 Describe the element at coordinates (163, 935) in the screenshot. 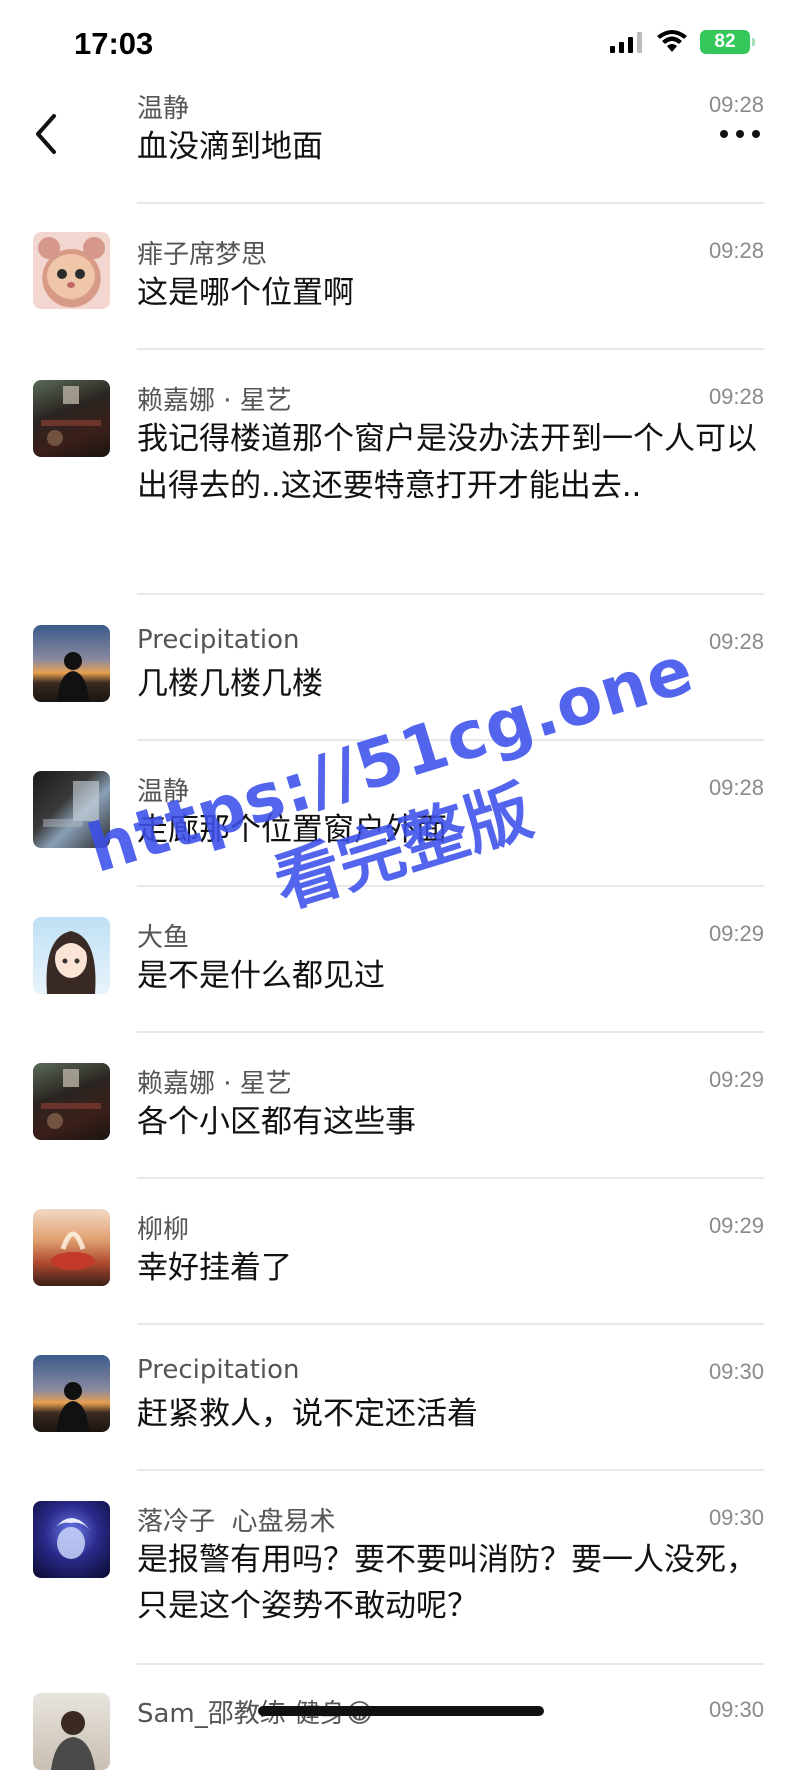

I see `comment-author-name: 大鱼` at that location.